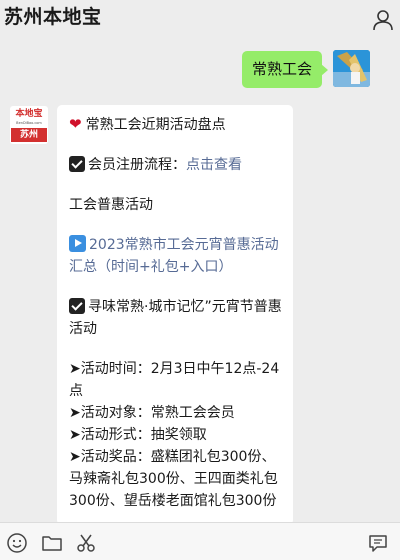  Describe the element at coordinates (17, 543) in the screenshot. I see `emoji-icon` at that location.